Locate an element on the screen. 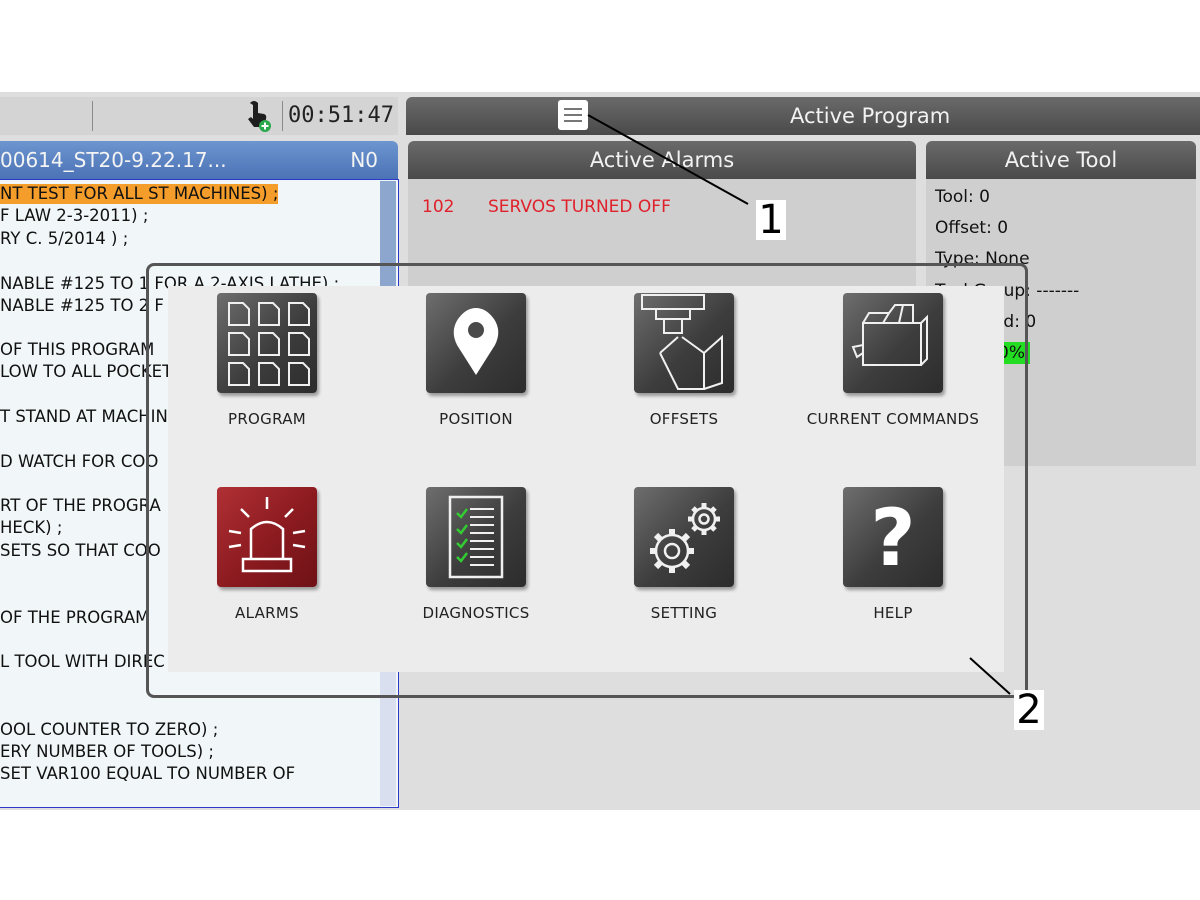 Image resolution: width=1200 pixels, height=900 pixels. callout-2: 2 is located at coordinates (1029, 710).